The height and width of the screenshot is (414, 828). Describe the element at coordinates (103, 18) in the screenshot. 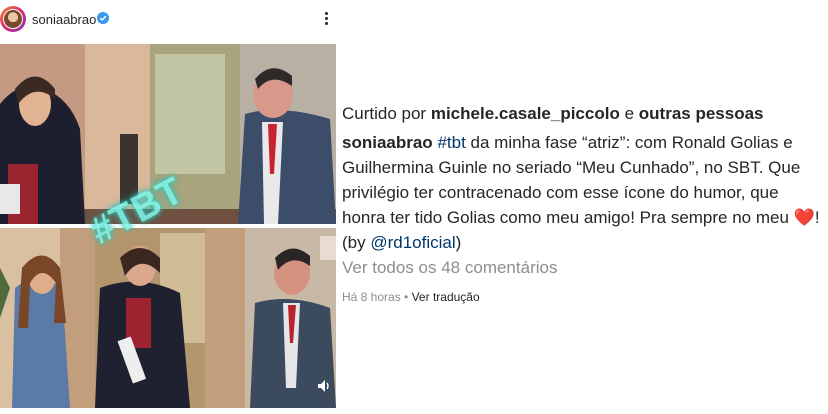

I see `verified-icon` at that location.